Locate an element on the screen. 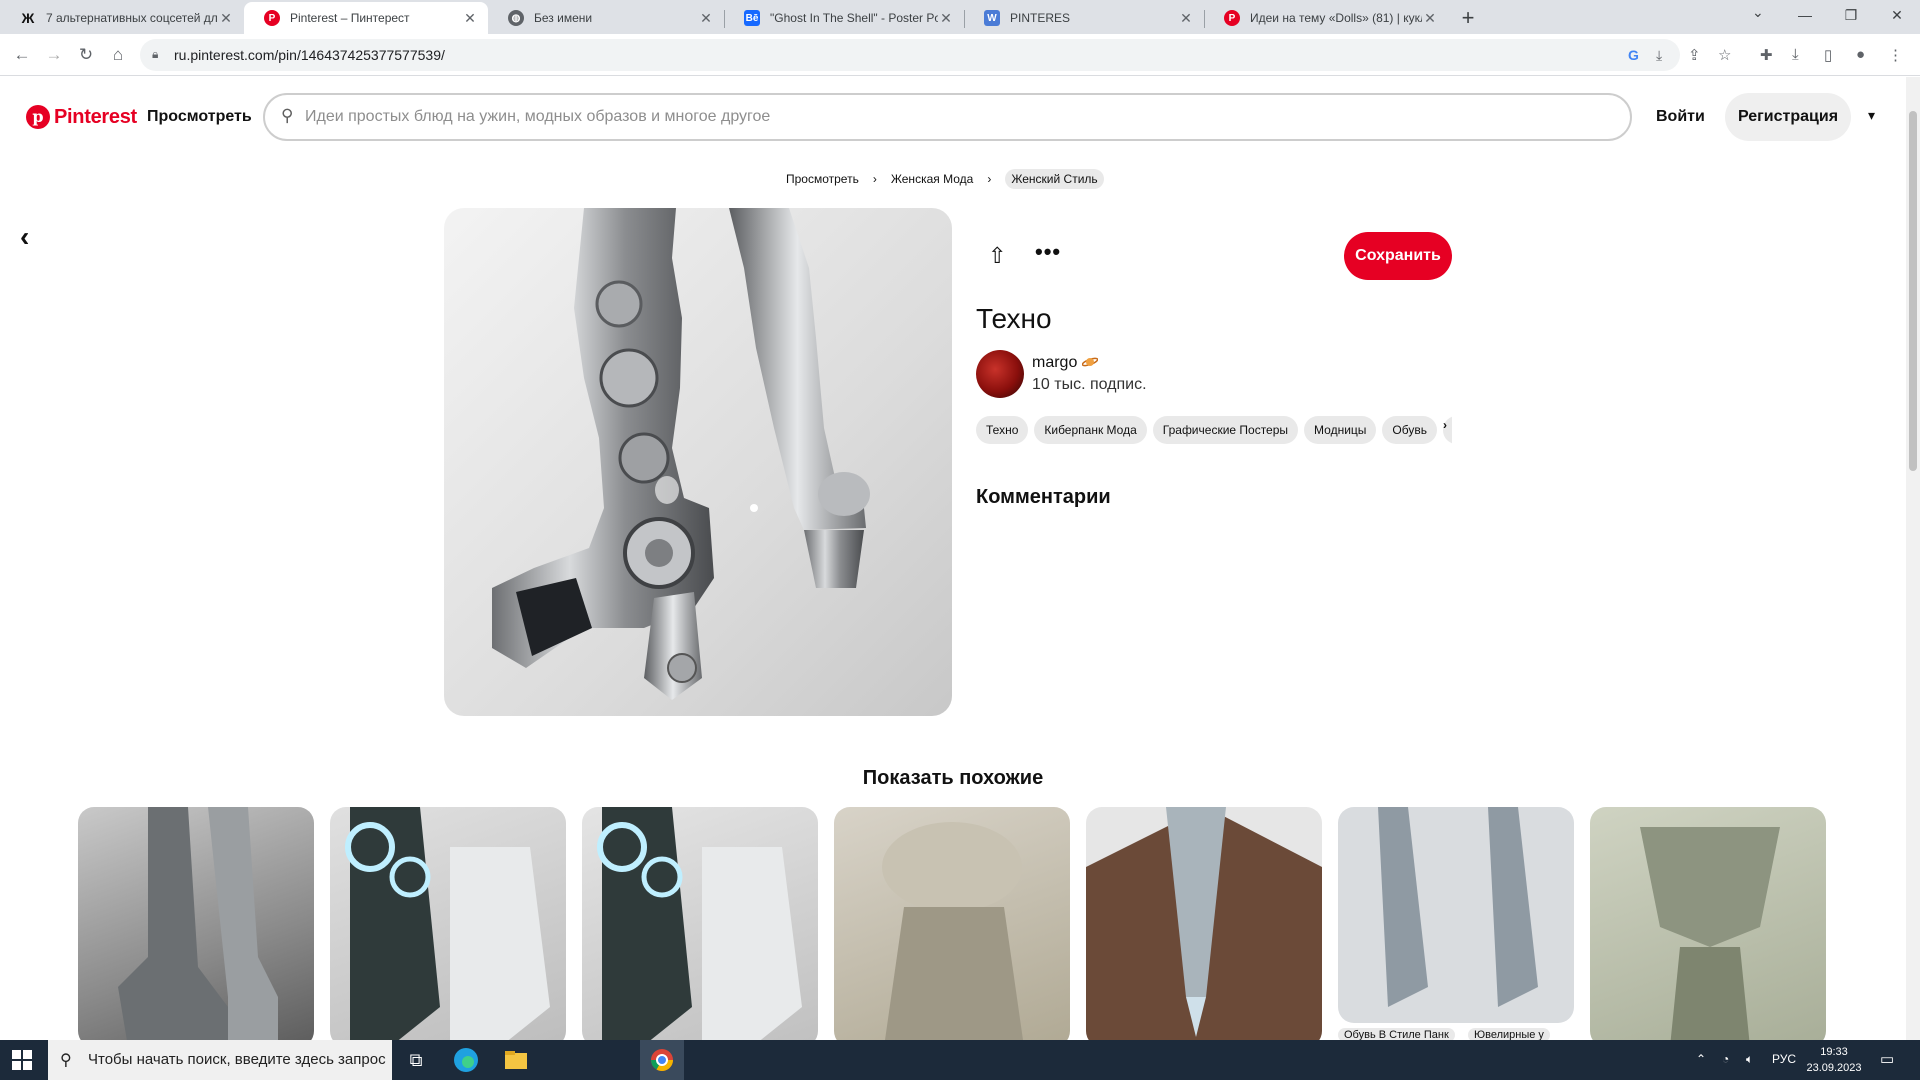  tray-chevron-up-icon: ⌃ is located at coordinates (1701, 1059).